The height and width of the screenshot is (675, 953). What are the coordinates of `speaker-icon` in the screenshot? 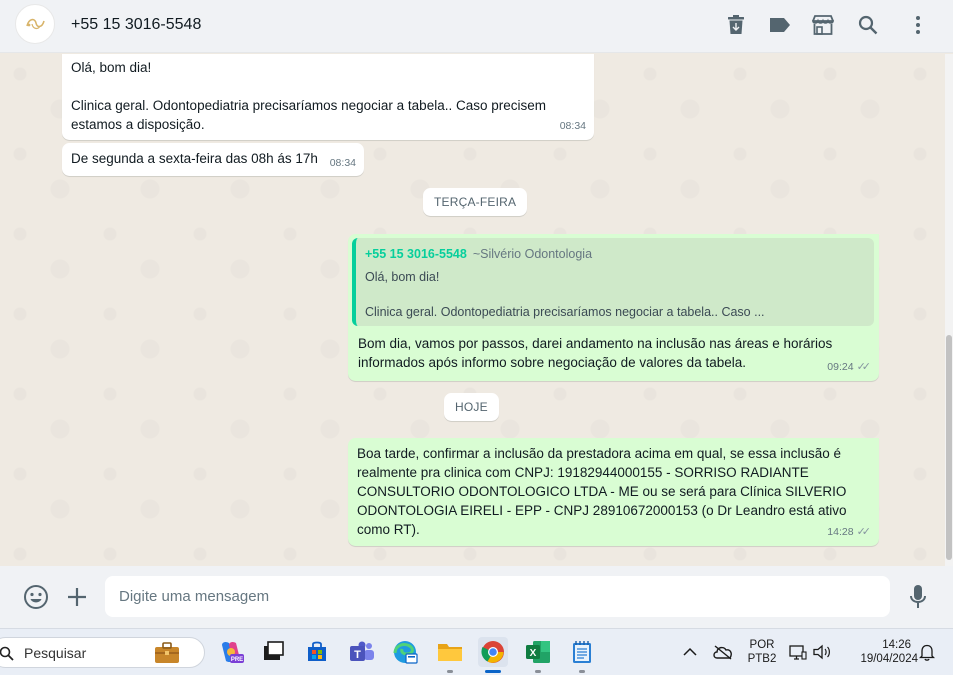 It's located at (821, 652).